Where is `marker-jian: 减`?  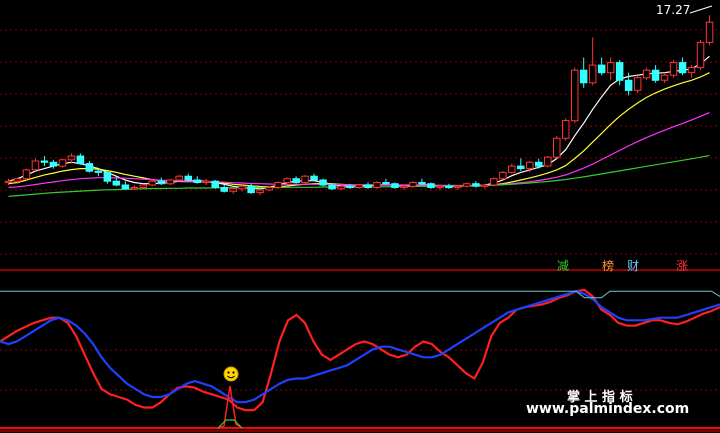 marker-jian: 减 is located at coordinates (563, 266).